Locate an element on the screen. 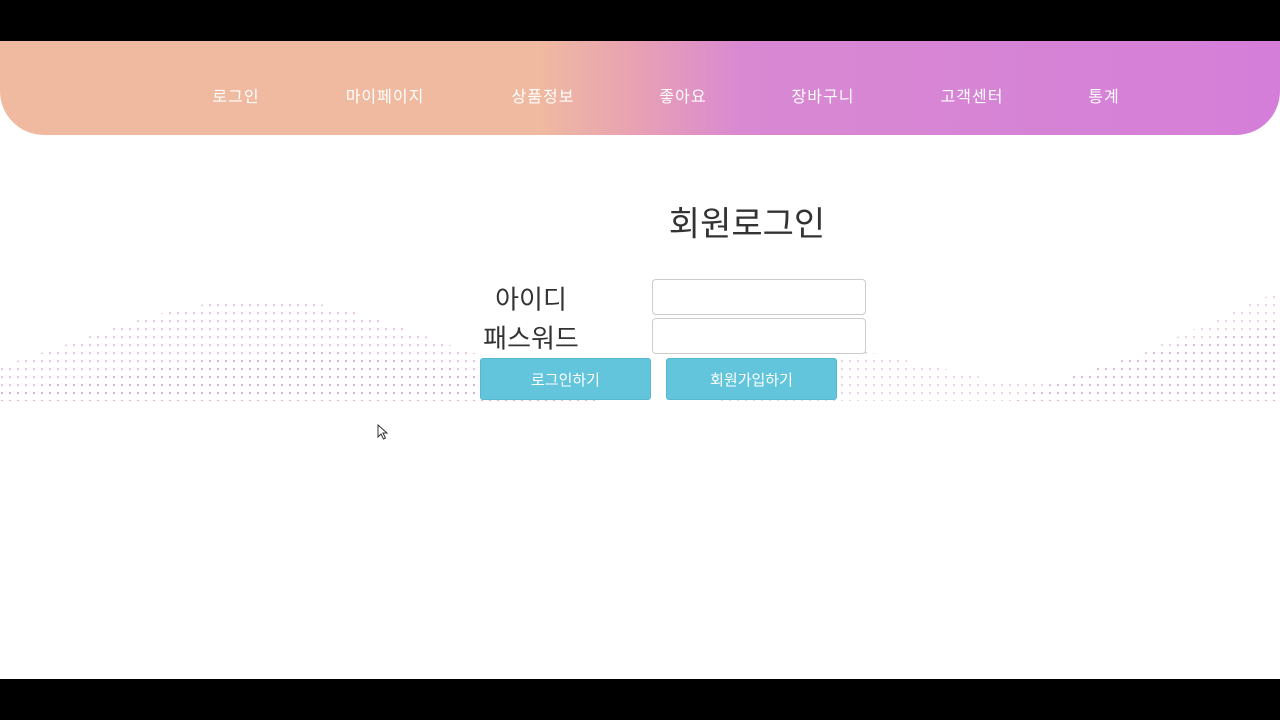 This screenshot has width=1280, height=720. signup-button: 회원가입하기 is located at coordinates (751, 379).